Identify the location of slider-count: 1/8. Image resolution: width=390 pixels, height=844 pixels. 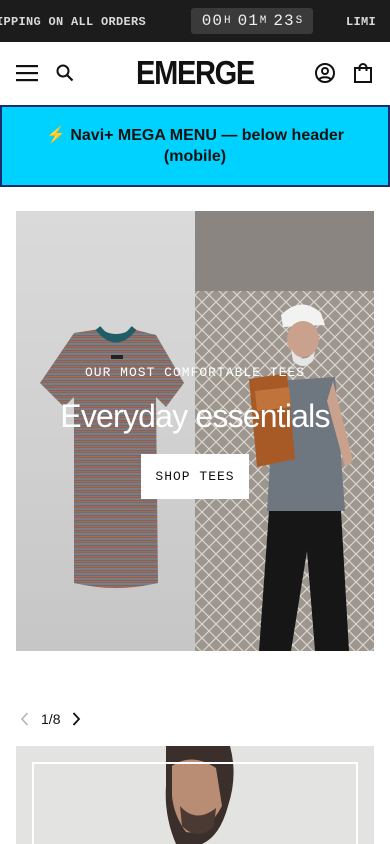
(50, 719).